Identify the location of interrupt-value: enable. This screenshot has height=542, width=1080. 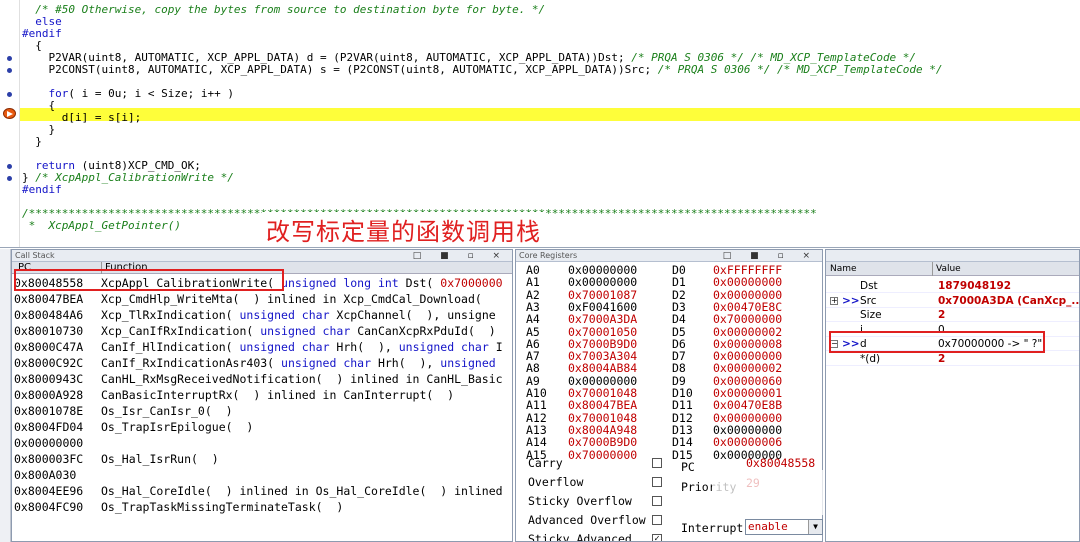
(768, 526).